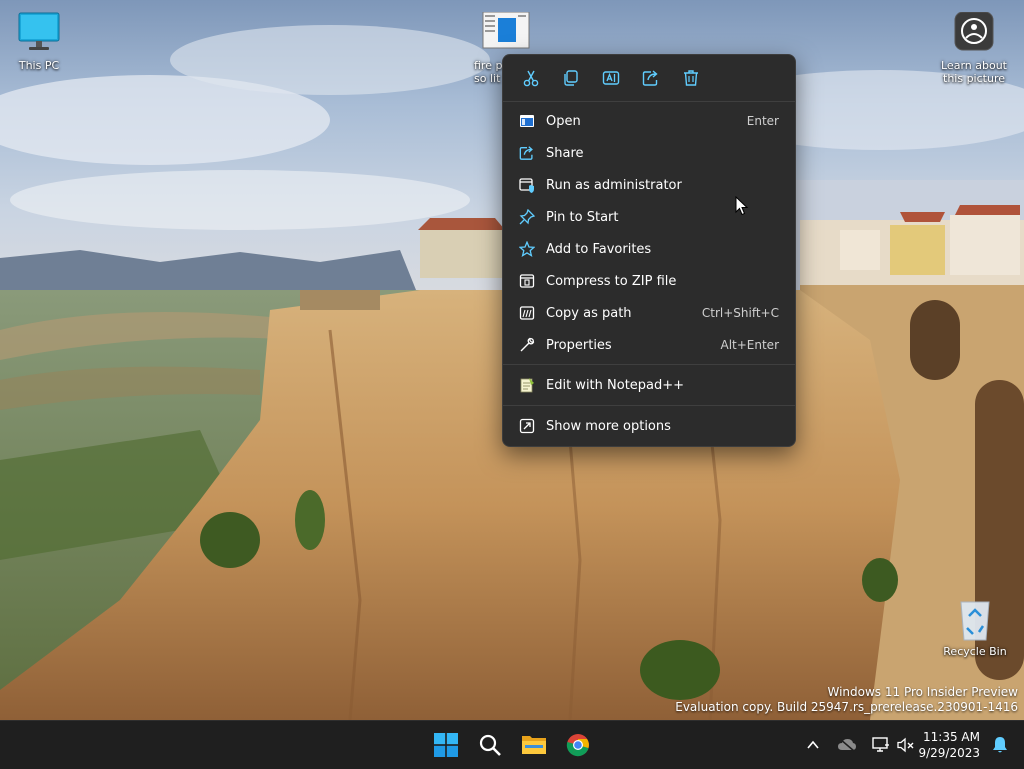 Image resolution: width=1024 pixels, height=769 pixels. Describe the element at coordinates (563, 121) in the screenshot. I see `menu-item-label: Open` at that location.